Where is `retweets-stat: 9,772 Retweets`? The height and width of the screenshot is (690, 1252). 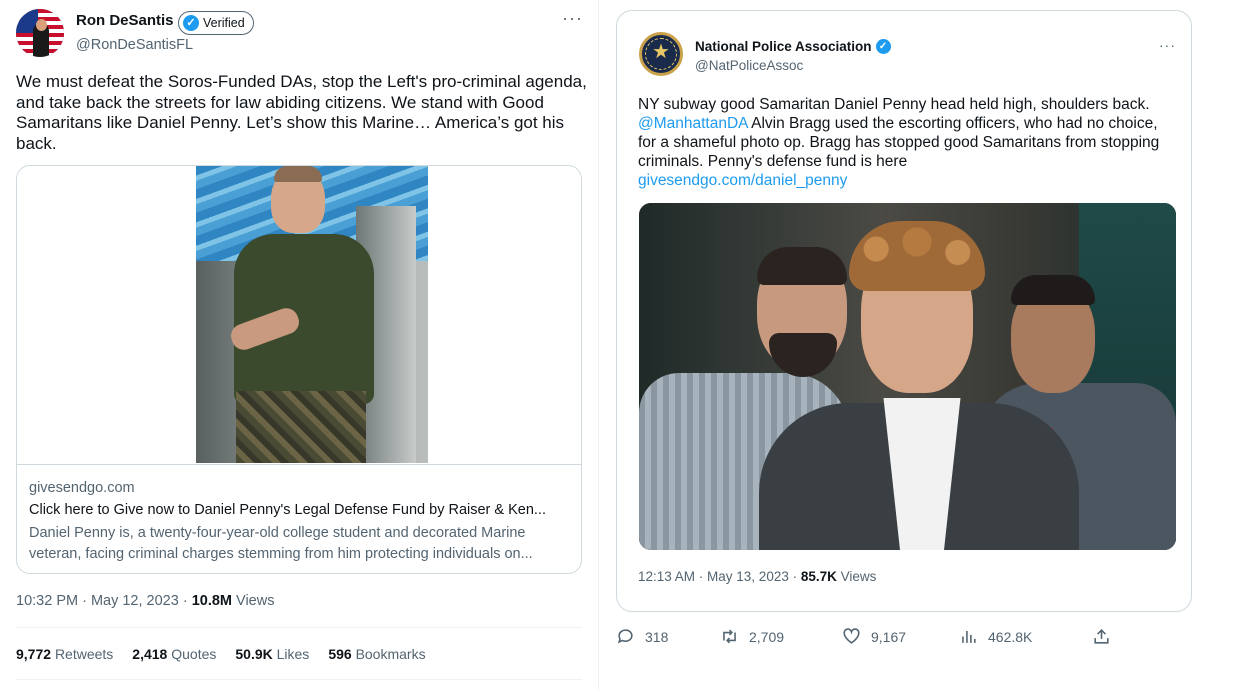 retweets-stat: 9,772 Retweets is located at coordinates (64, 654).